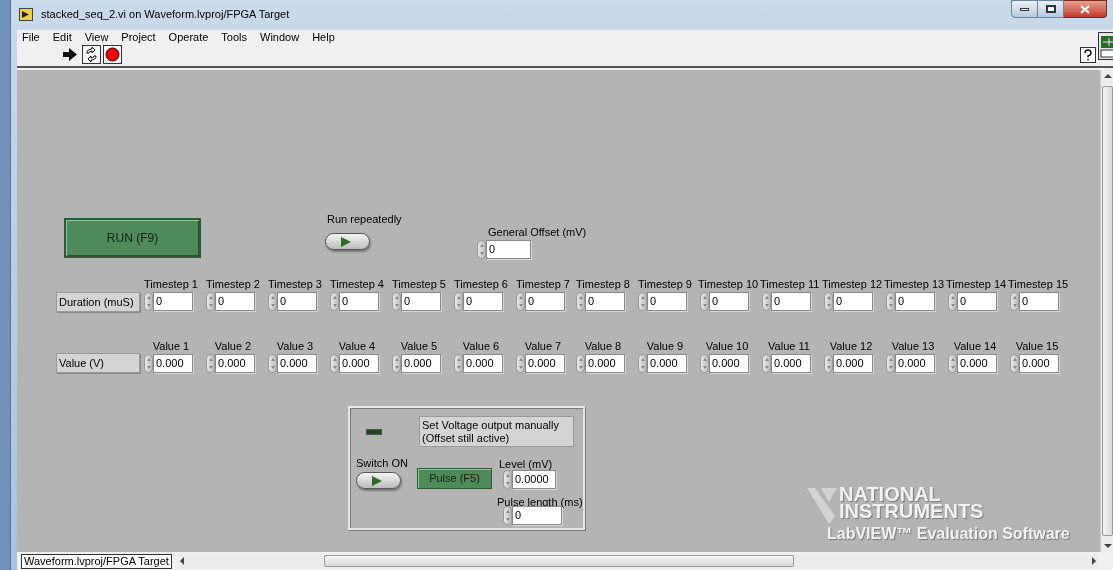 The height and width of the screenshot is (570, 1113). Describe the element at coordinates (1037, 284) in the screenshot. I see `control-label: Timestep 15` at that location.